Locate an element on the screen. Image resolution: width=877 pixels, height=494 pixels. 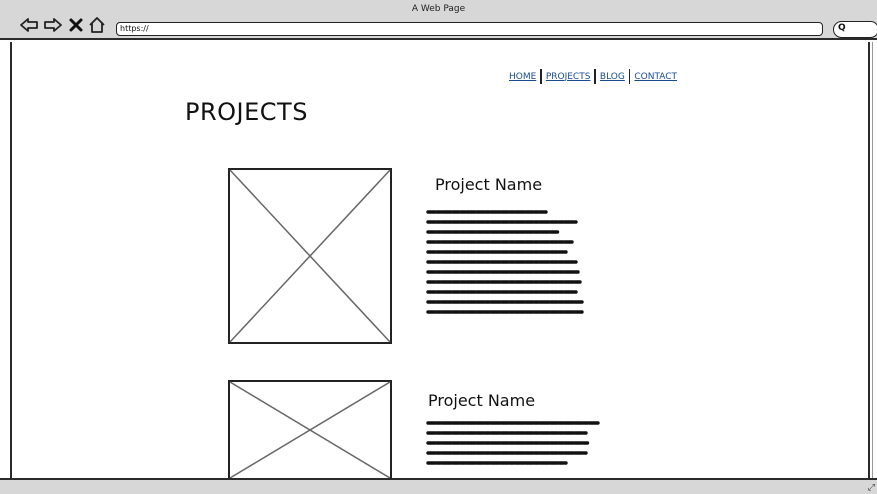
nav-link-contact: CONTACT is located at coordinates (655, 77).